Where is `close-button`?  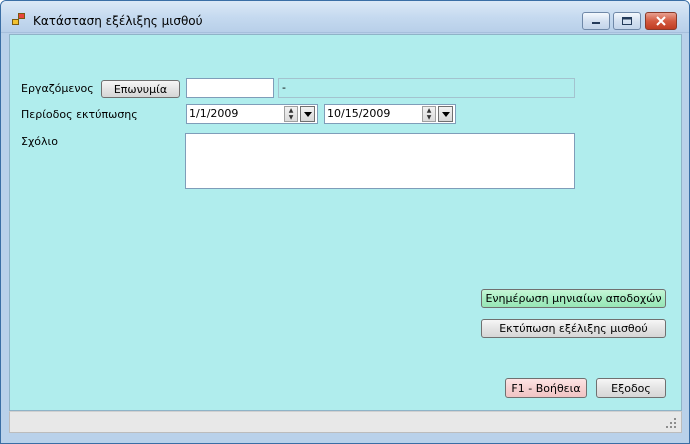 close-button is located at coordinates (661, 21).